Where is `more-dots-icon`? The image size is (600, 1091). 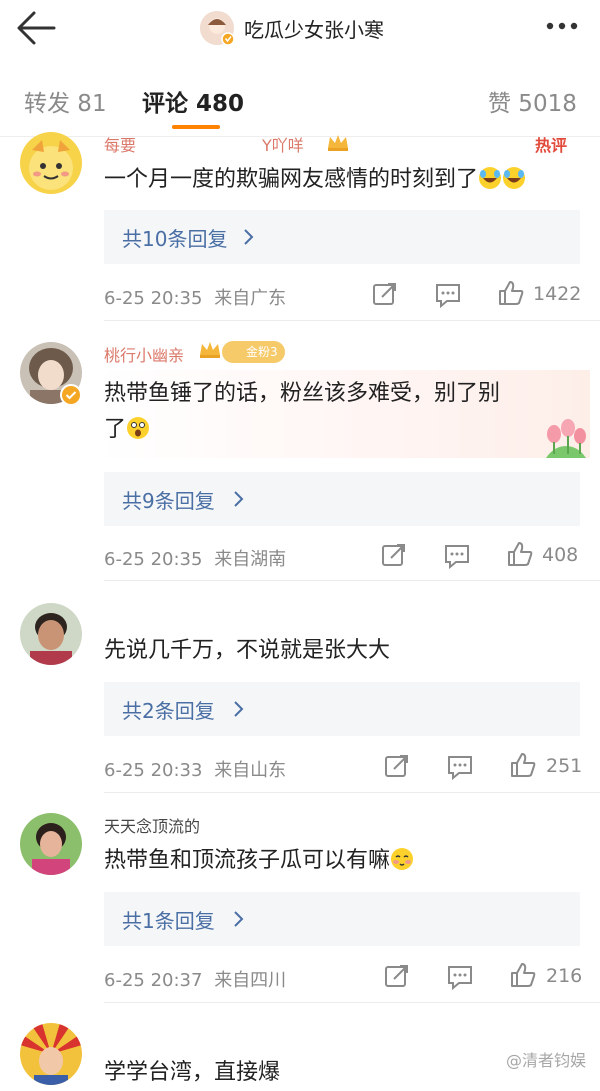 more-dots-icon is located at coordinates (562, 26).